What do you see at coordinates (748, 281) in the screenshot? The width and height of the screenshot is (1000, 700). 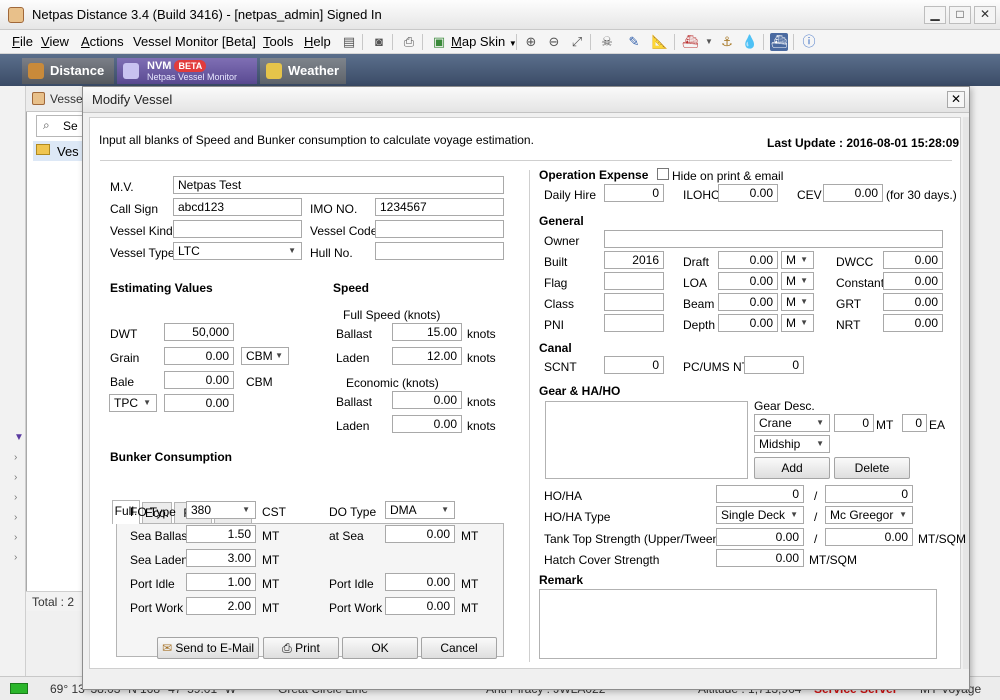 I see `loa-field: 0.00` at bounding box center [748, 281].